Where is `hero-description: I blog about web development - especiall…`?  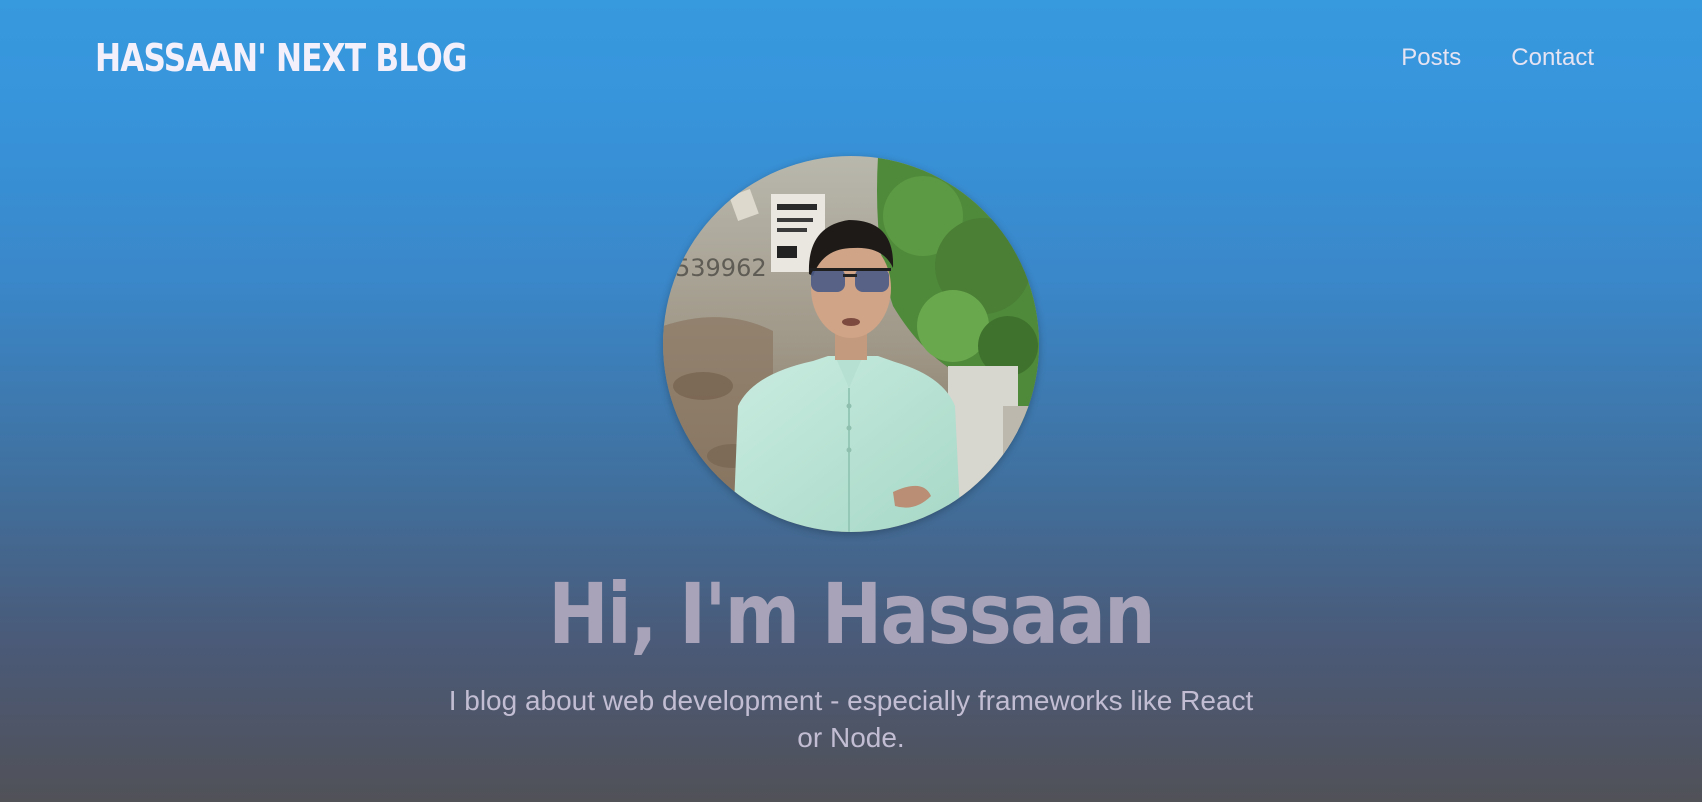
hero-description: I blog about web development - especiall… is located at coordinates (851, 719).